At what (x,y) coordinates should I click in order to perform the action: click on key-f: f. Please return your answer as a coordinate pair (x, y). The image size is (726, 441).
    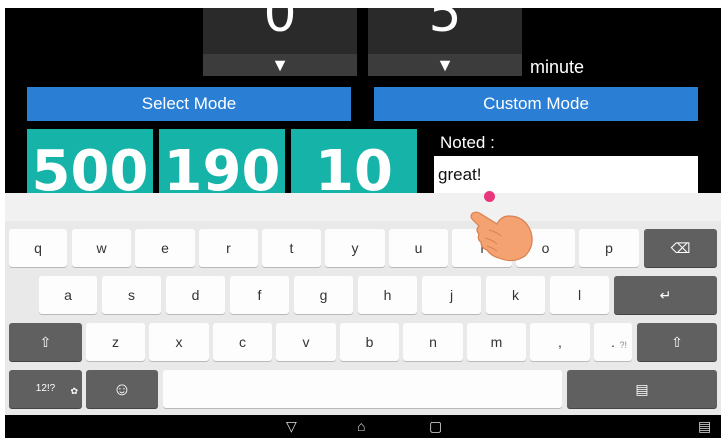
    Looking at the image, I should click on (259, 295).